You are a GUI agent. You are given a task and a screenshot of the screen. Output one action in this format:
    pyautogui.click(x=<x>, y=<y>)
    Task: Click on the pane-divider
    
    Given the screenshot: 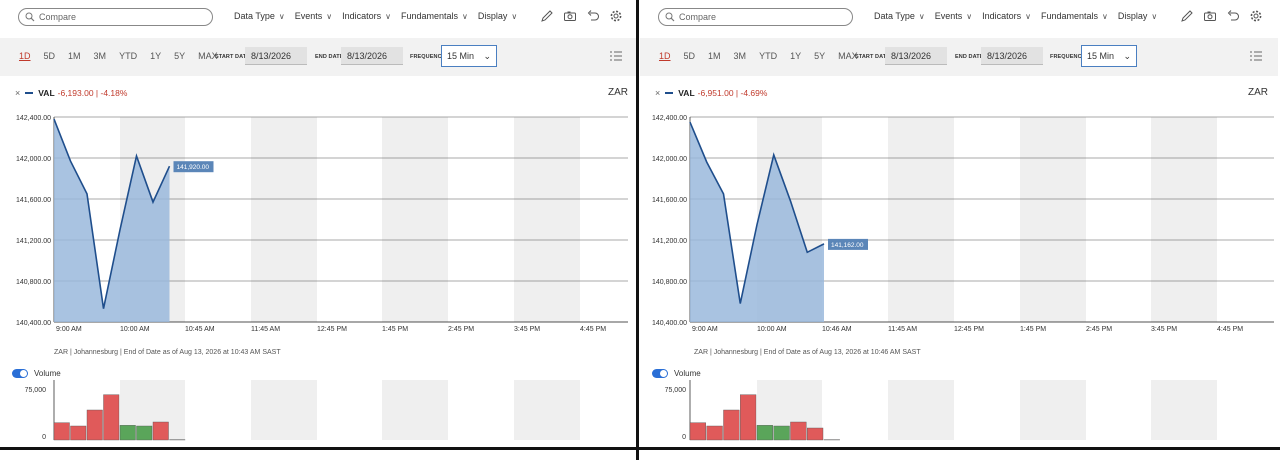 What is the action you would take?
    pyautogui.click(x=637, y=230)
    